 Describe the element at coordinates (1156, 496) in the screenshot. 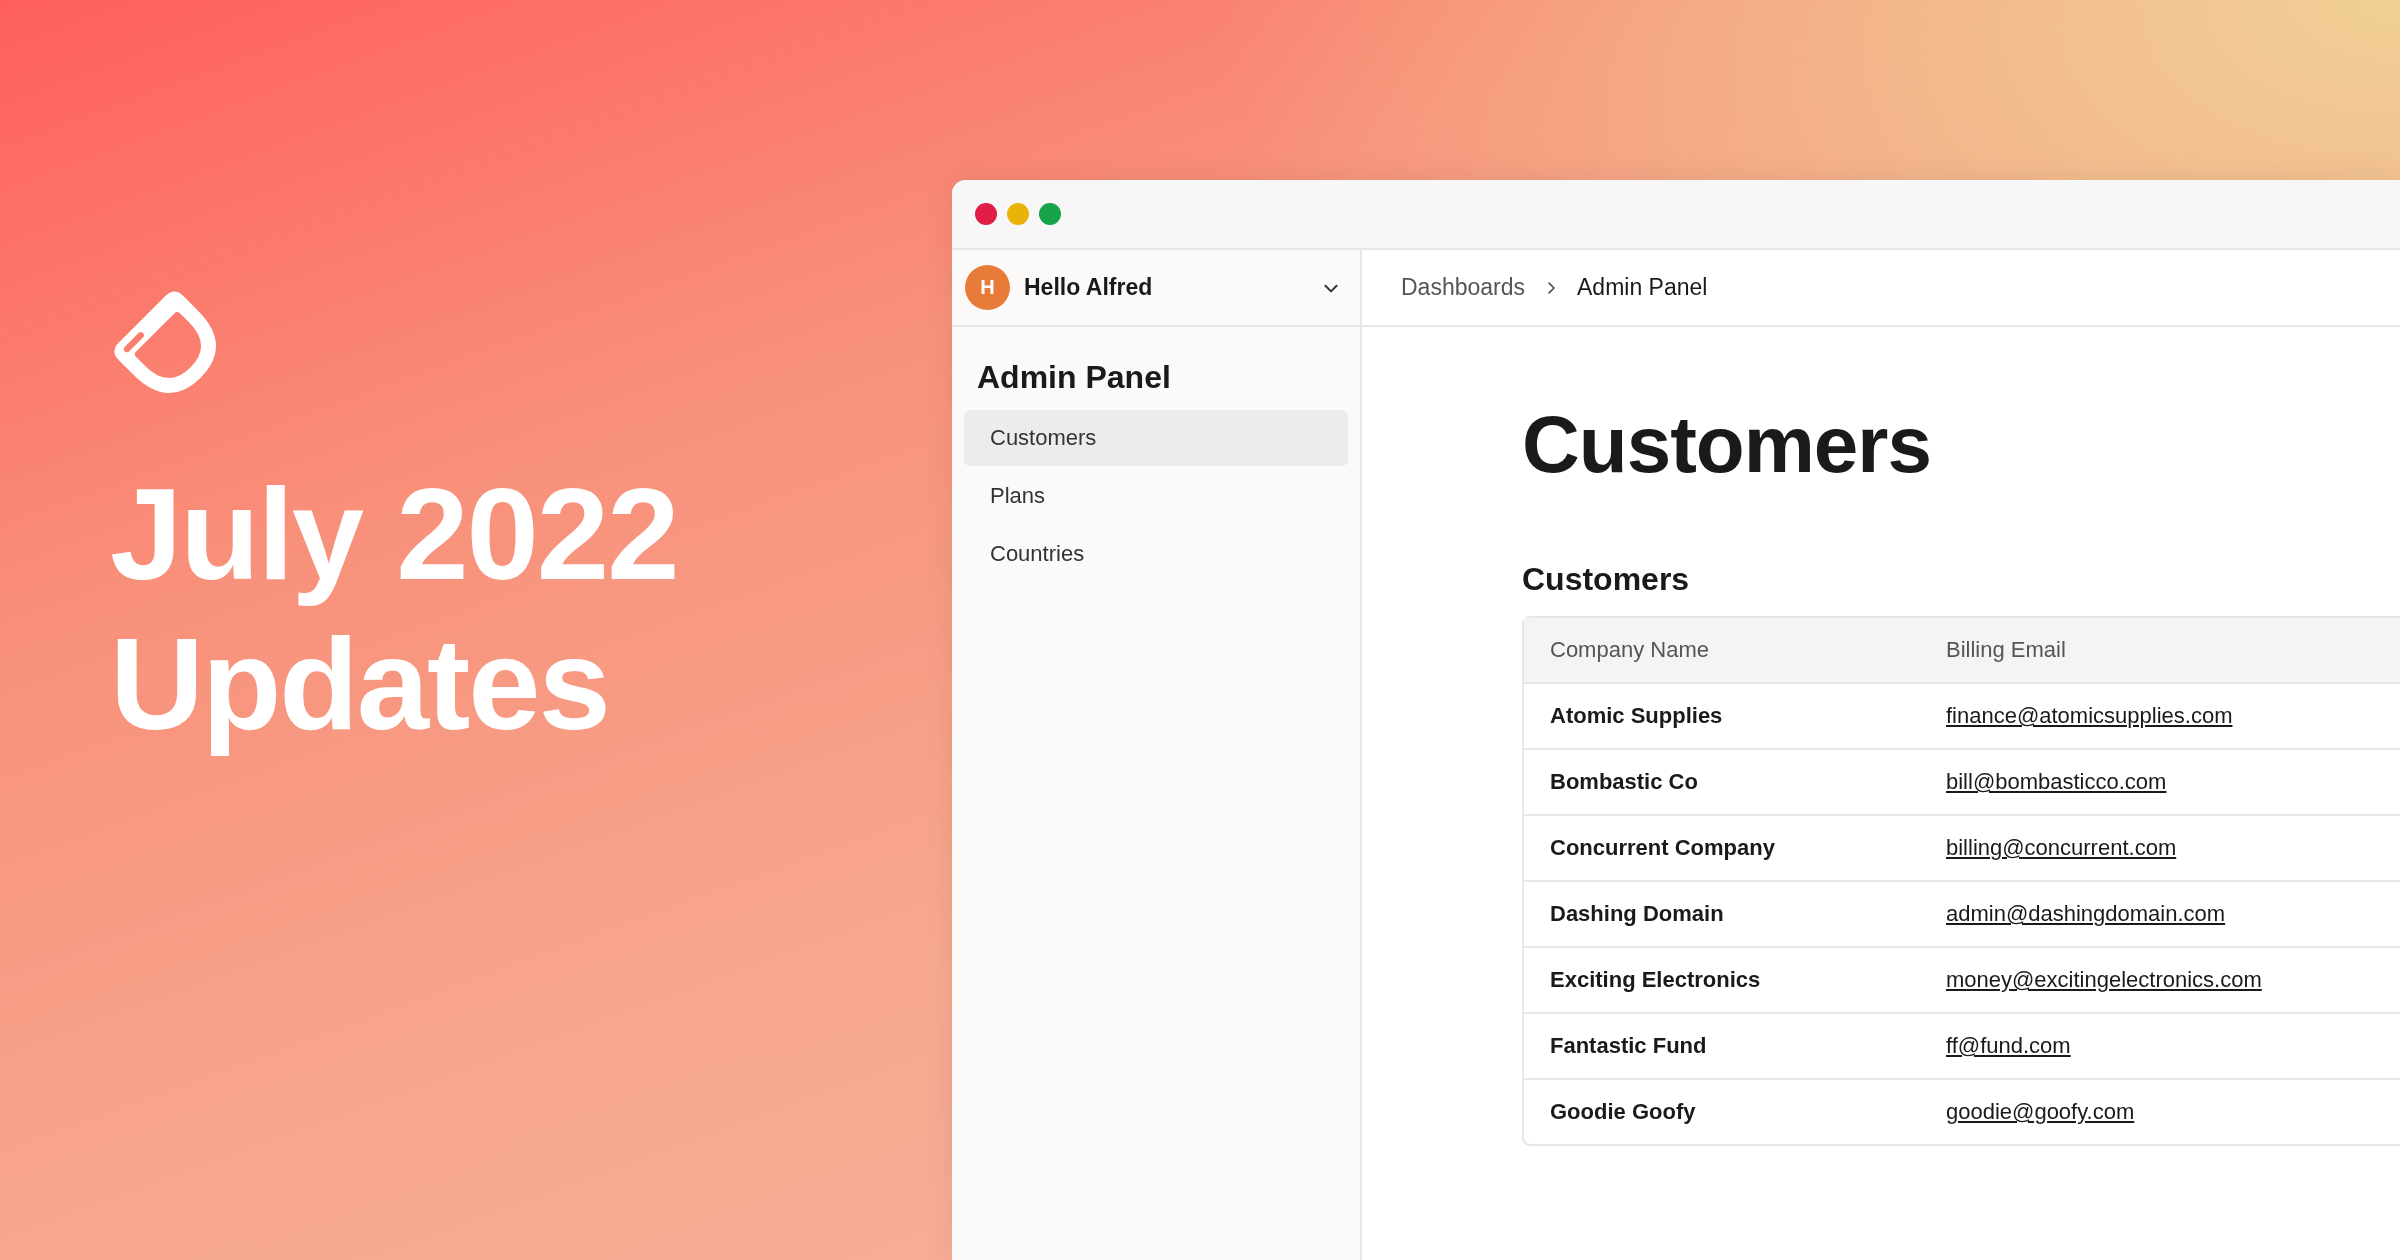

I see `sidebar-item: Plans` at that location.